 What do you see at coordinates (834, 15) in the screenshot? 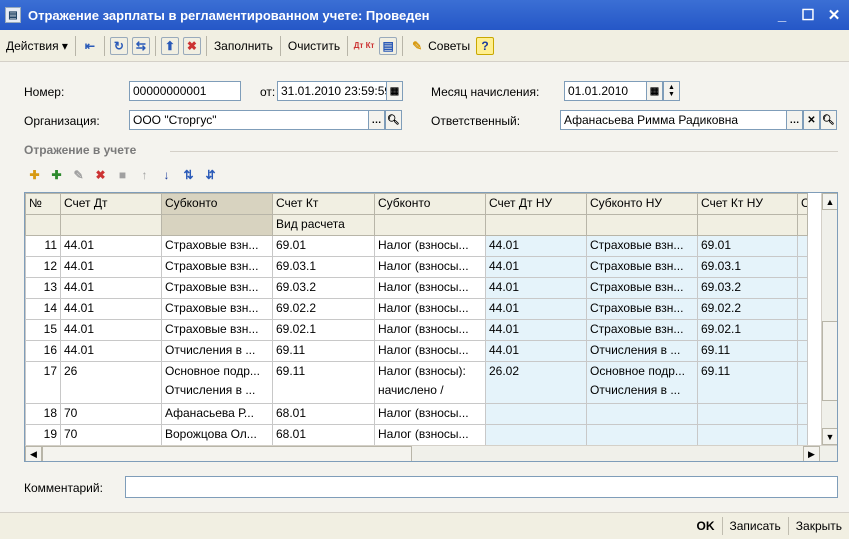
I see `close-window-button: ✕` at bounding box center [834, 15].